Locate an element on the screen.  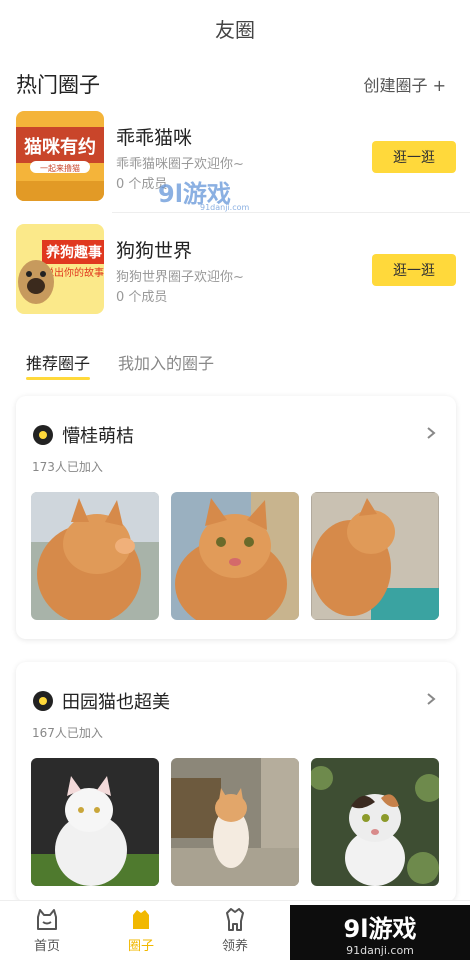
card-joined-count: 173人已加入 is located at coordinates (67, 467).